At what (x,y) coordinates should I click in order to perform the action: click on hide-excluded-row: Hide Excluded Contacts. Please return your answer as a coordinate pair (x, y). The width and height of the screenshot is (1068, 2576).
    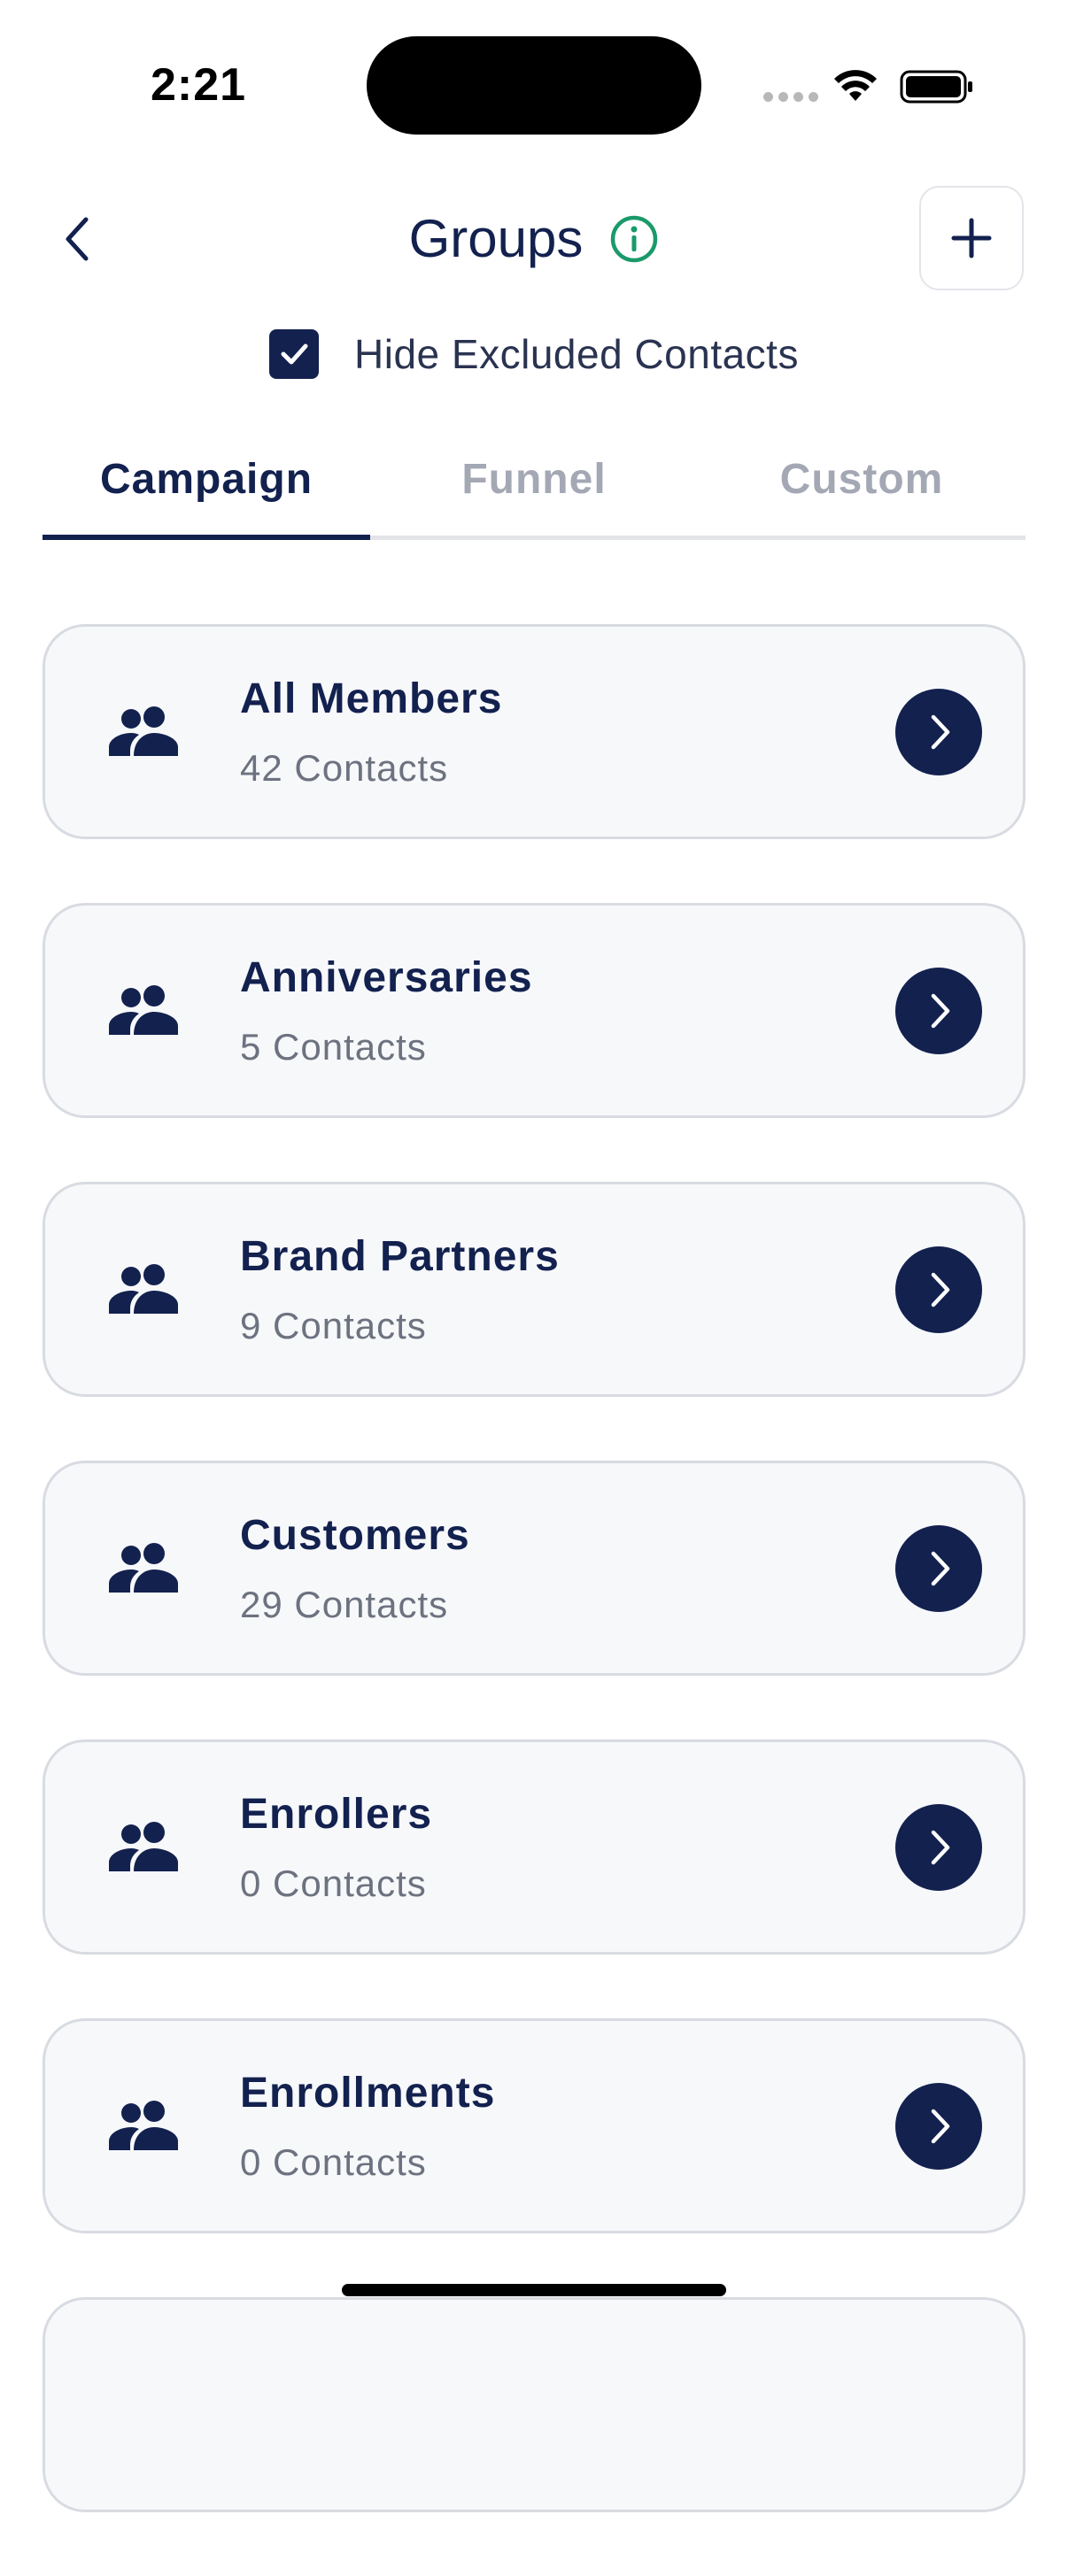
    Looking at the image, I should click on (534, 354).